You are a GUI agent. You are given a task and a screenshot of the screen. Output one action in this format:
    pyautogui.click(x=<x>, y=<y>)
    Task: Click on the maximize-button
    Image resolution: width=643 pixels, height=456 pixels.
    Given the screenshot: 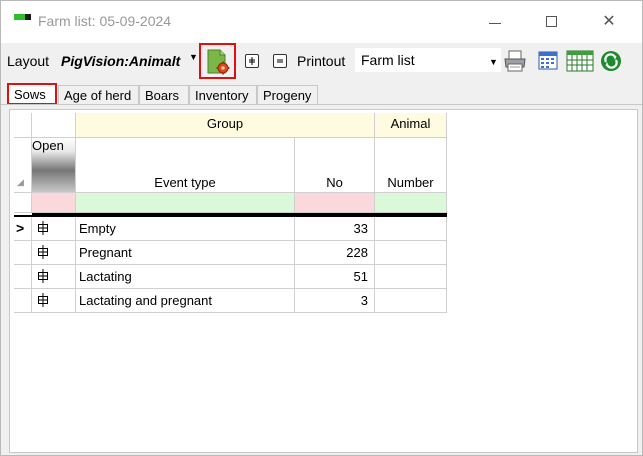 What is the action you would take?
    pyautogui.click(x=552, y=22)
    